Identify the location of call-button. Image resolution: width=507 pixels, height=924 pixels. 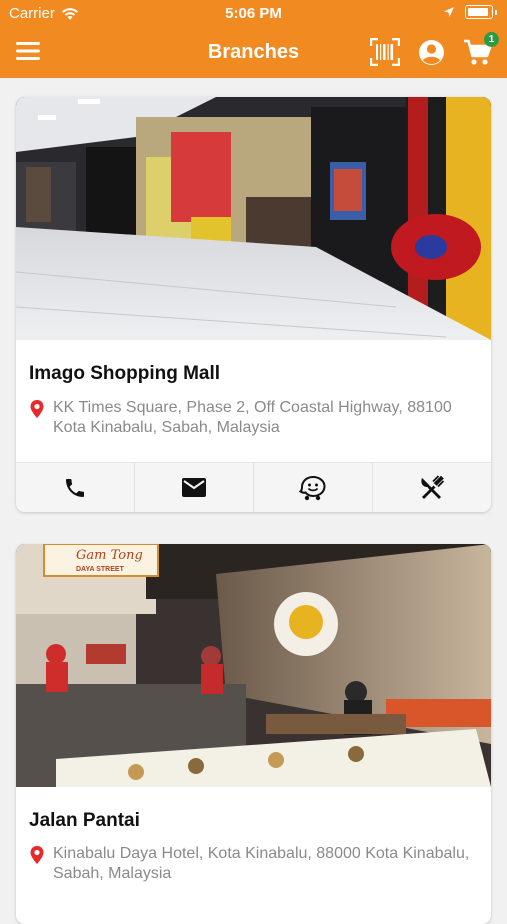
(75, 487).